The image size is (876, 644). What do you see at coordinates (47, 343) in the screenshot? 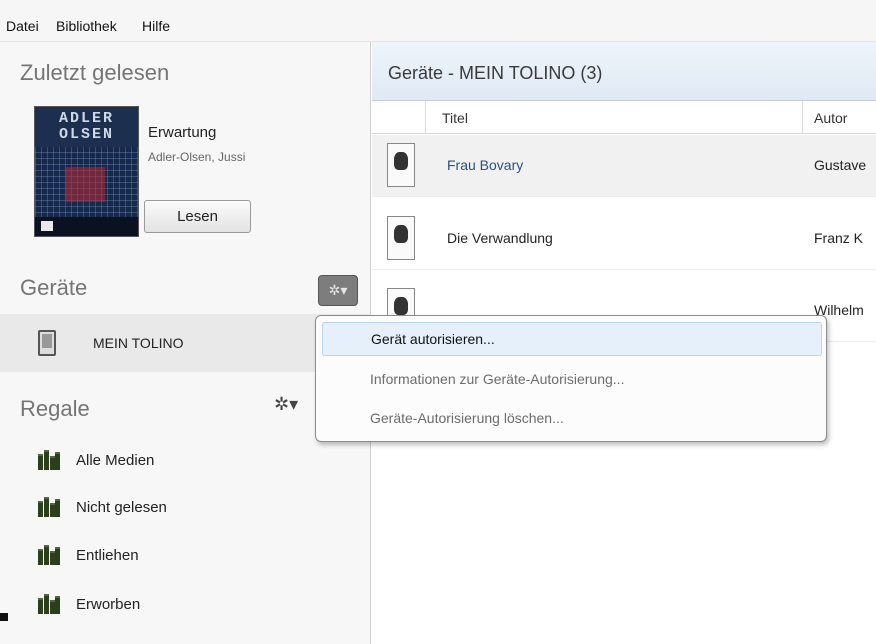
I see `ereader-icon` at bounding box center [47, 343].